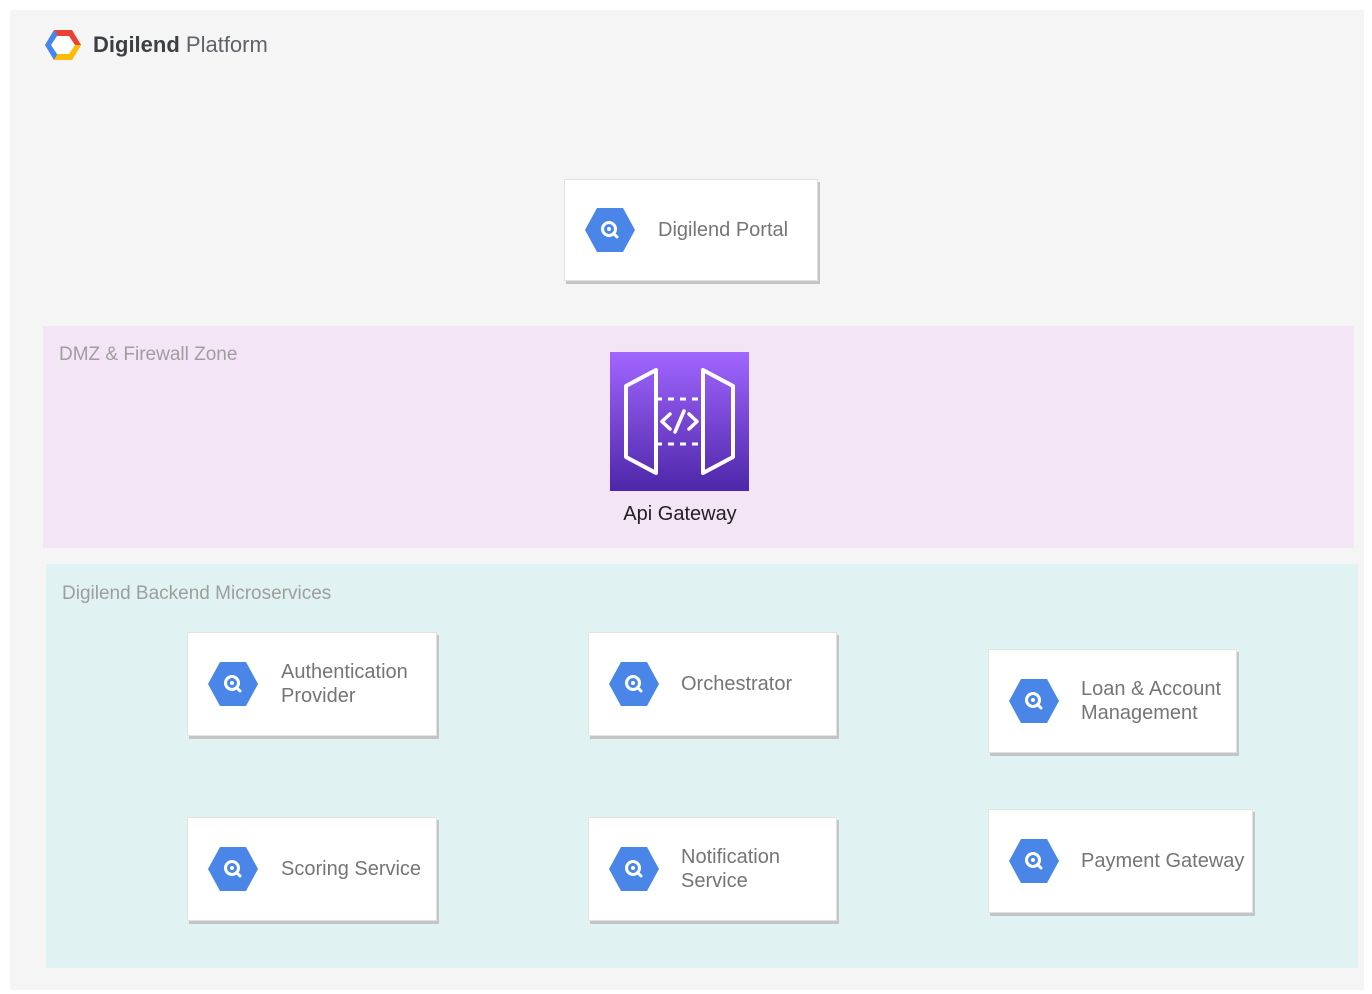 This screenshot has width=1372, height=994. I want to click on service-label: Notification Service, so click(730, 869).